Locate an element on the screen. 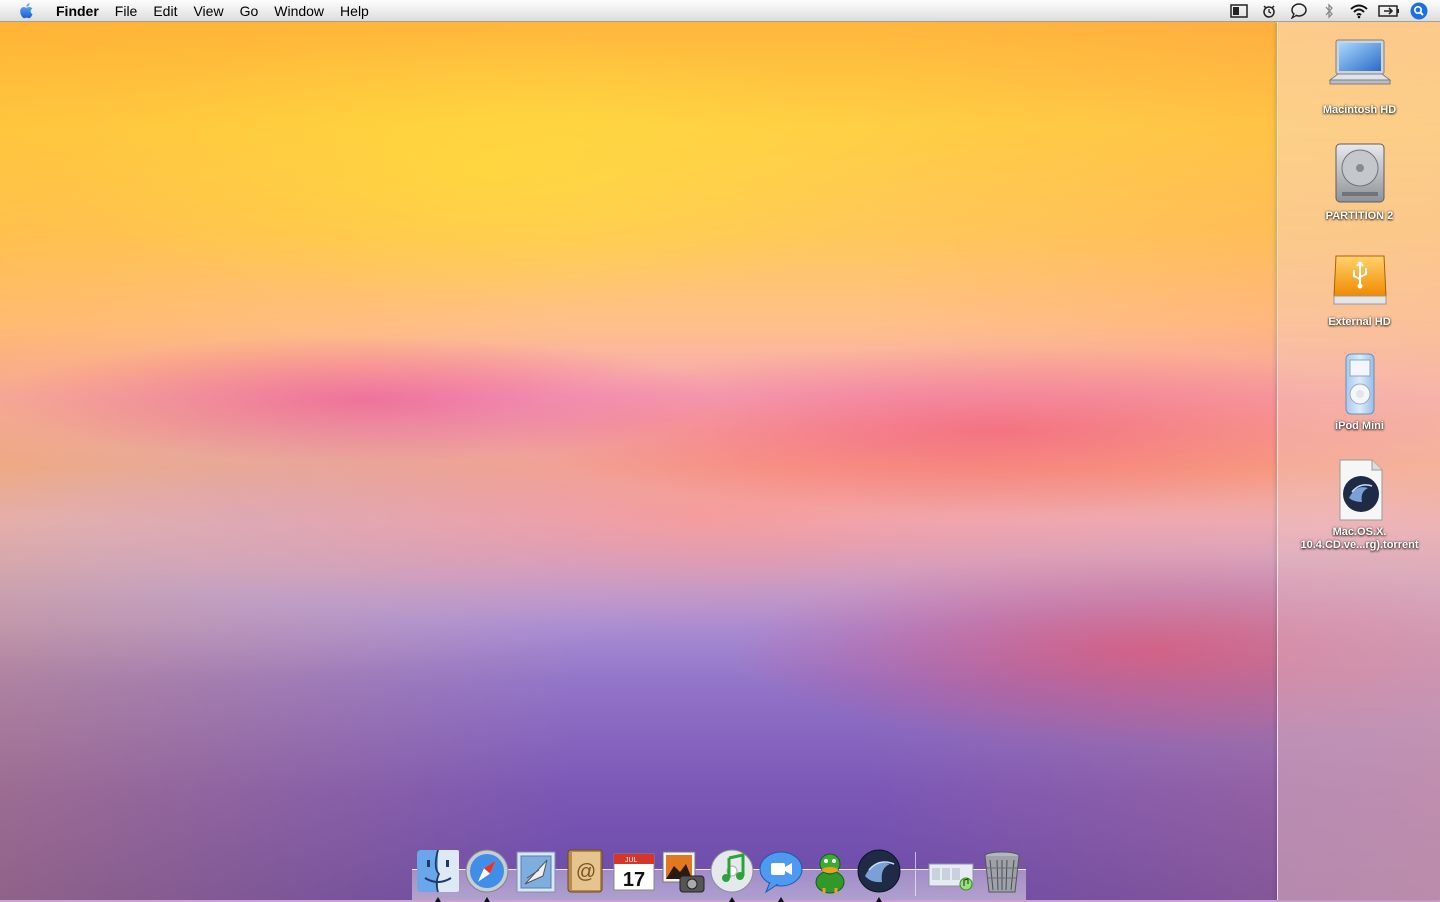  menu-extras is located at coordinates (1332, 11).